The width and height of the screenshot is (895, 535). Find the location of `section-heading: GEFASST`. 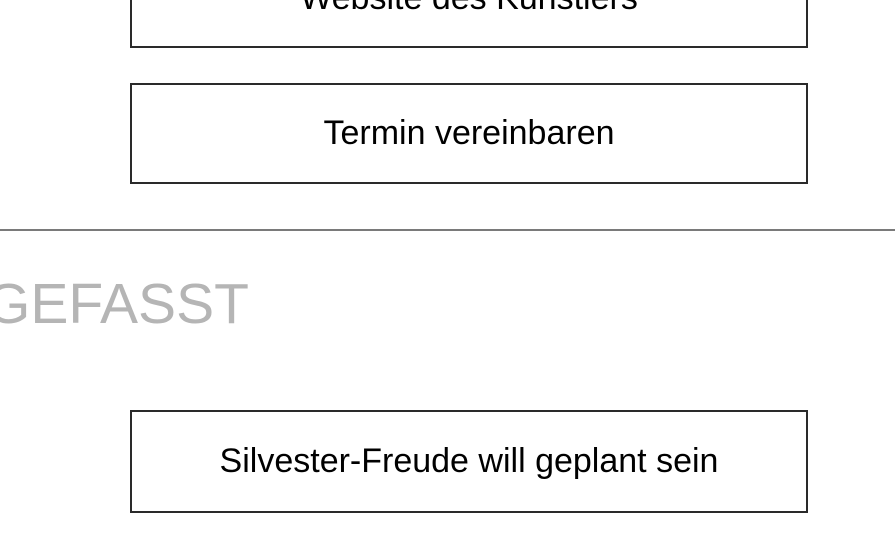

section-heading: GEFASST is located at coordinates (124, 304).